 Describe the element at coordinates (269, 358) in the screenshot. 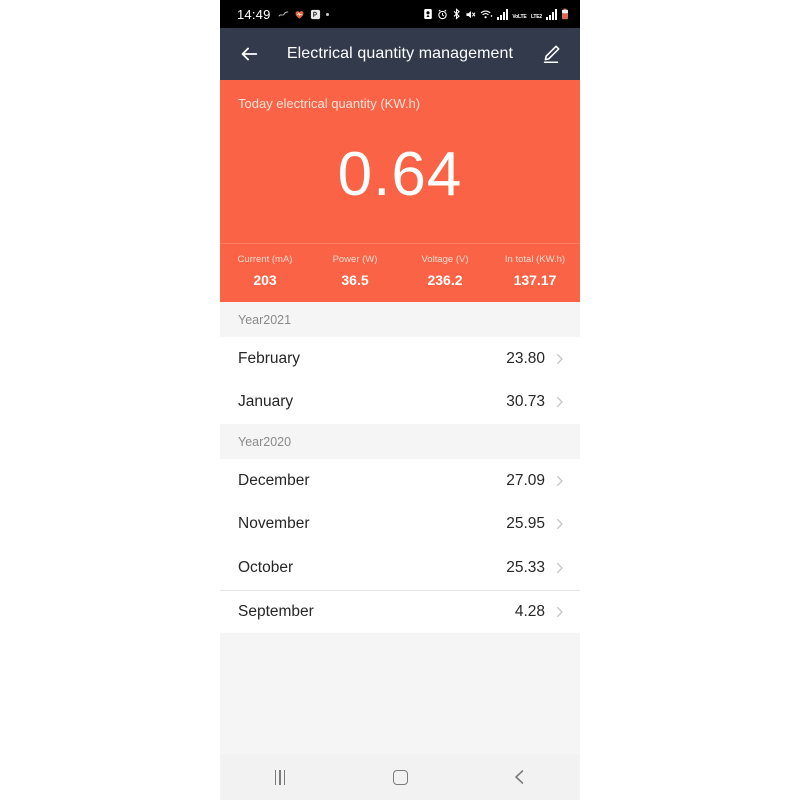

I see `month-name: February` at that location.